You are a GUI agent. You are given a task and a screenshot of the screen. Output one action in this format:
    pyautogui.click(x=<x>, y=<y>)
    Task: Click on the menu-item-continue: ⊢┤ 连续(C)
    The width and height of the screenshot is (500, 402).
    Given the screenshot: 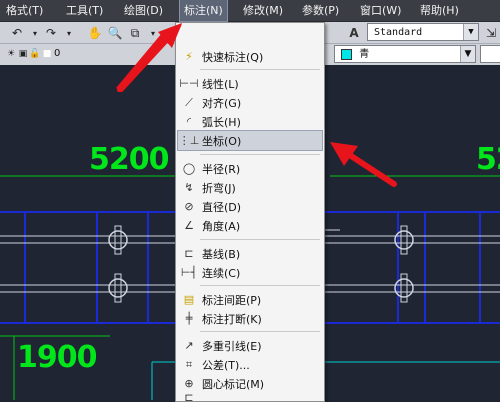 What is the action you would take?
    pyautogui.click(x=250, y=272)
    